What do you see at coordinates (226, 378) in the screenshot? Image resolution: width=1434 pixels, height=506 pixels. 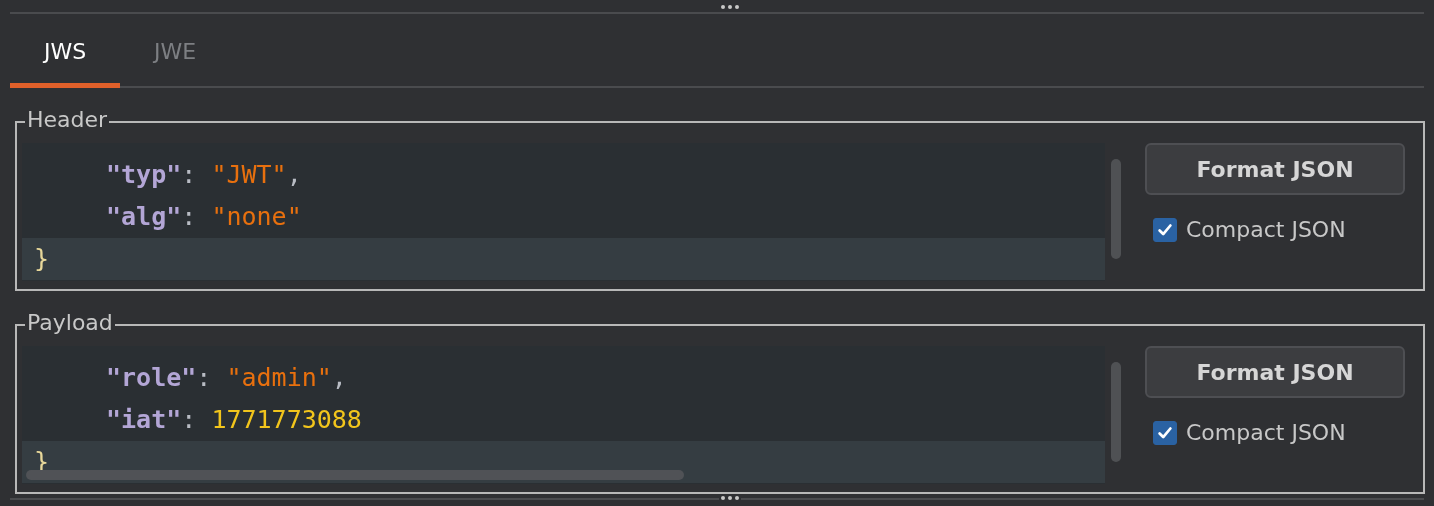 I see `code-line: "role": "admin",` at bounding box center [226, 378].